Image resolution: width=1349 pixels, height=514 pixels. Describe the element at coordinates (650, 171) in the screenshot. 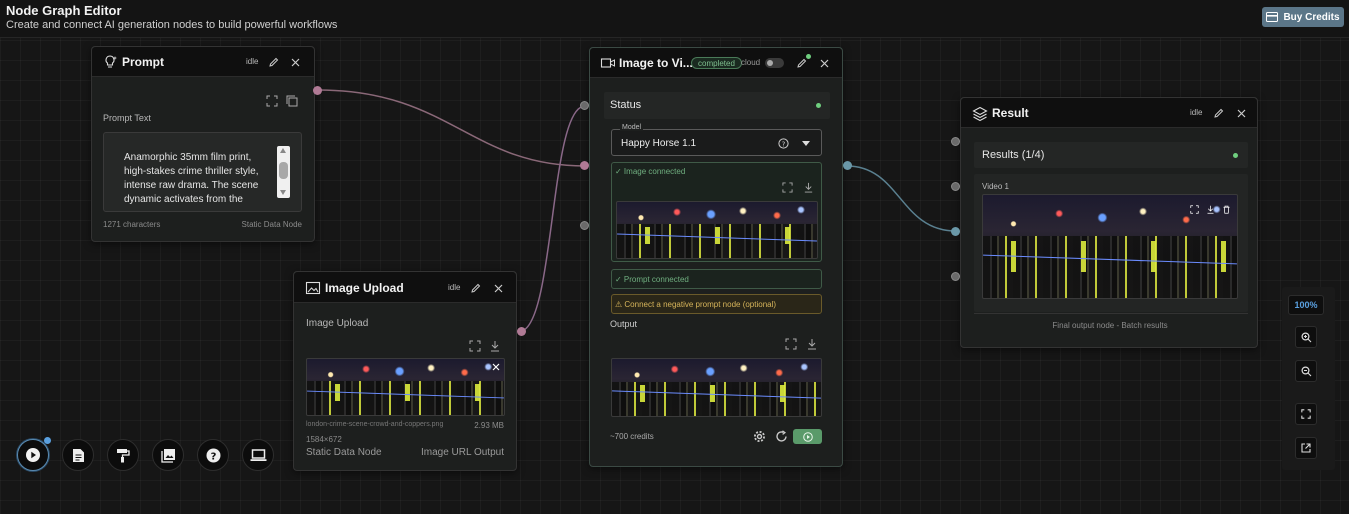

I see `image-connected-text: ✓ Image connected` at that location.